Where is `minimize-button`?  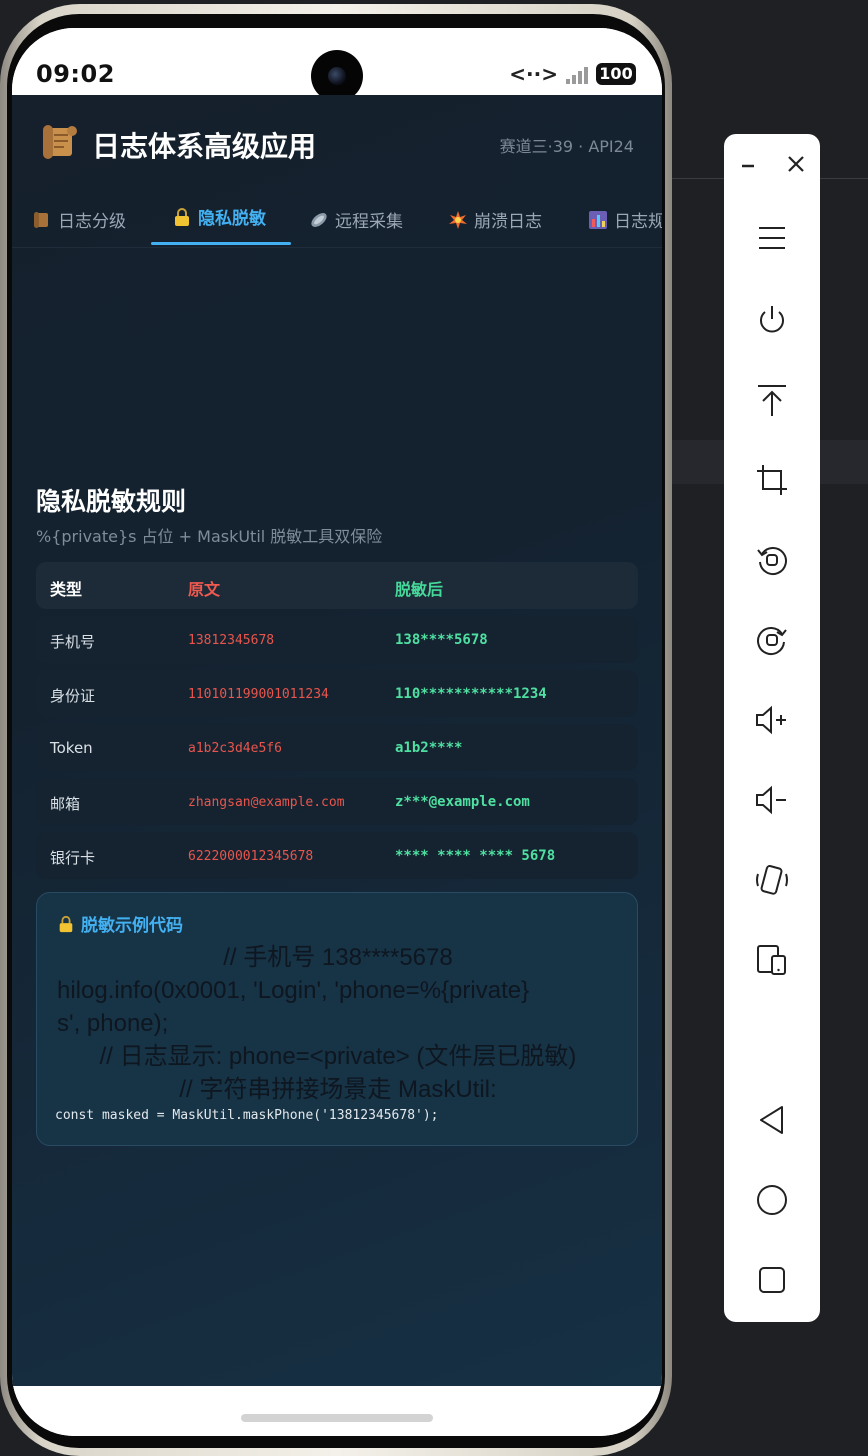 minimize-button is located at coordinates (748, 164).